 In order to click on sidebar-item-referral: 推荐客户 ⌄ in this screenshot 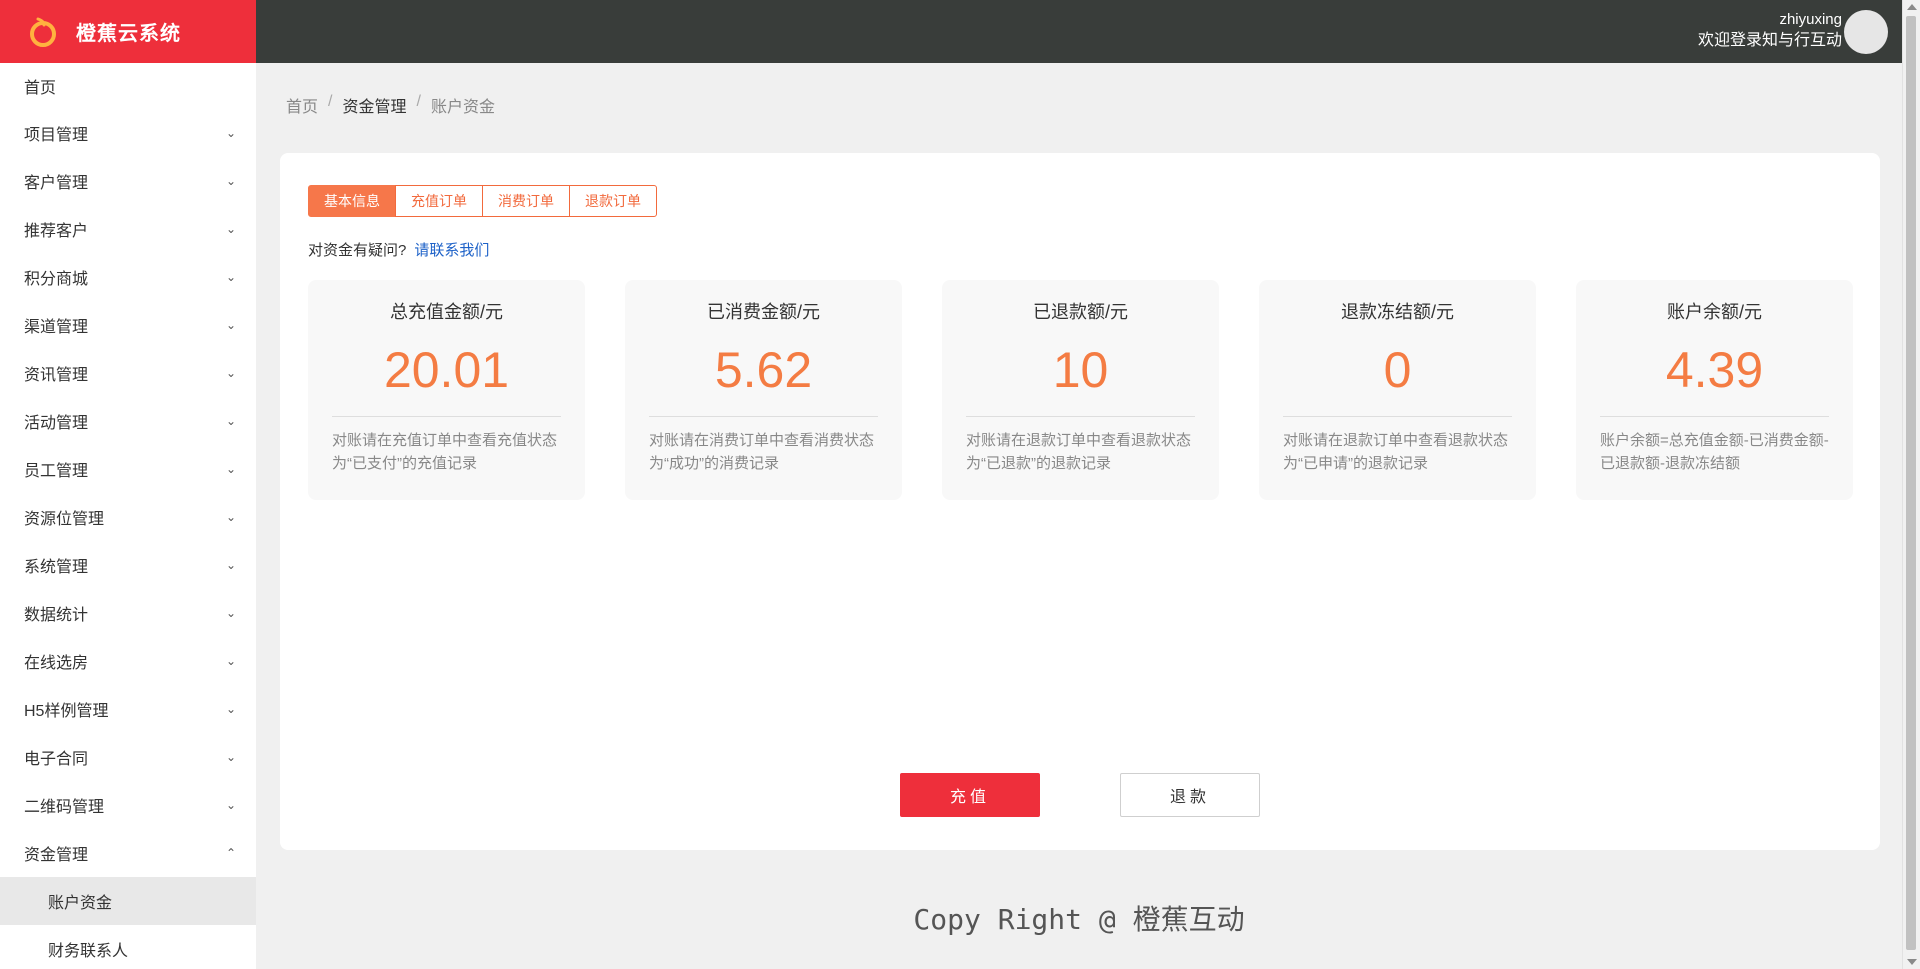, I will do `click(128, 229)`.